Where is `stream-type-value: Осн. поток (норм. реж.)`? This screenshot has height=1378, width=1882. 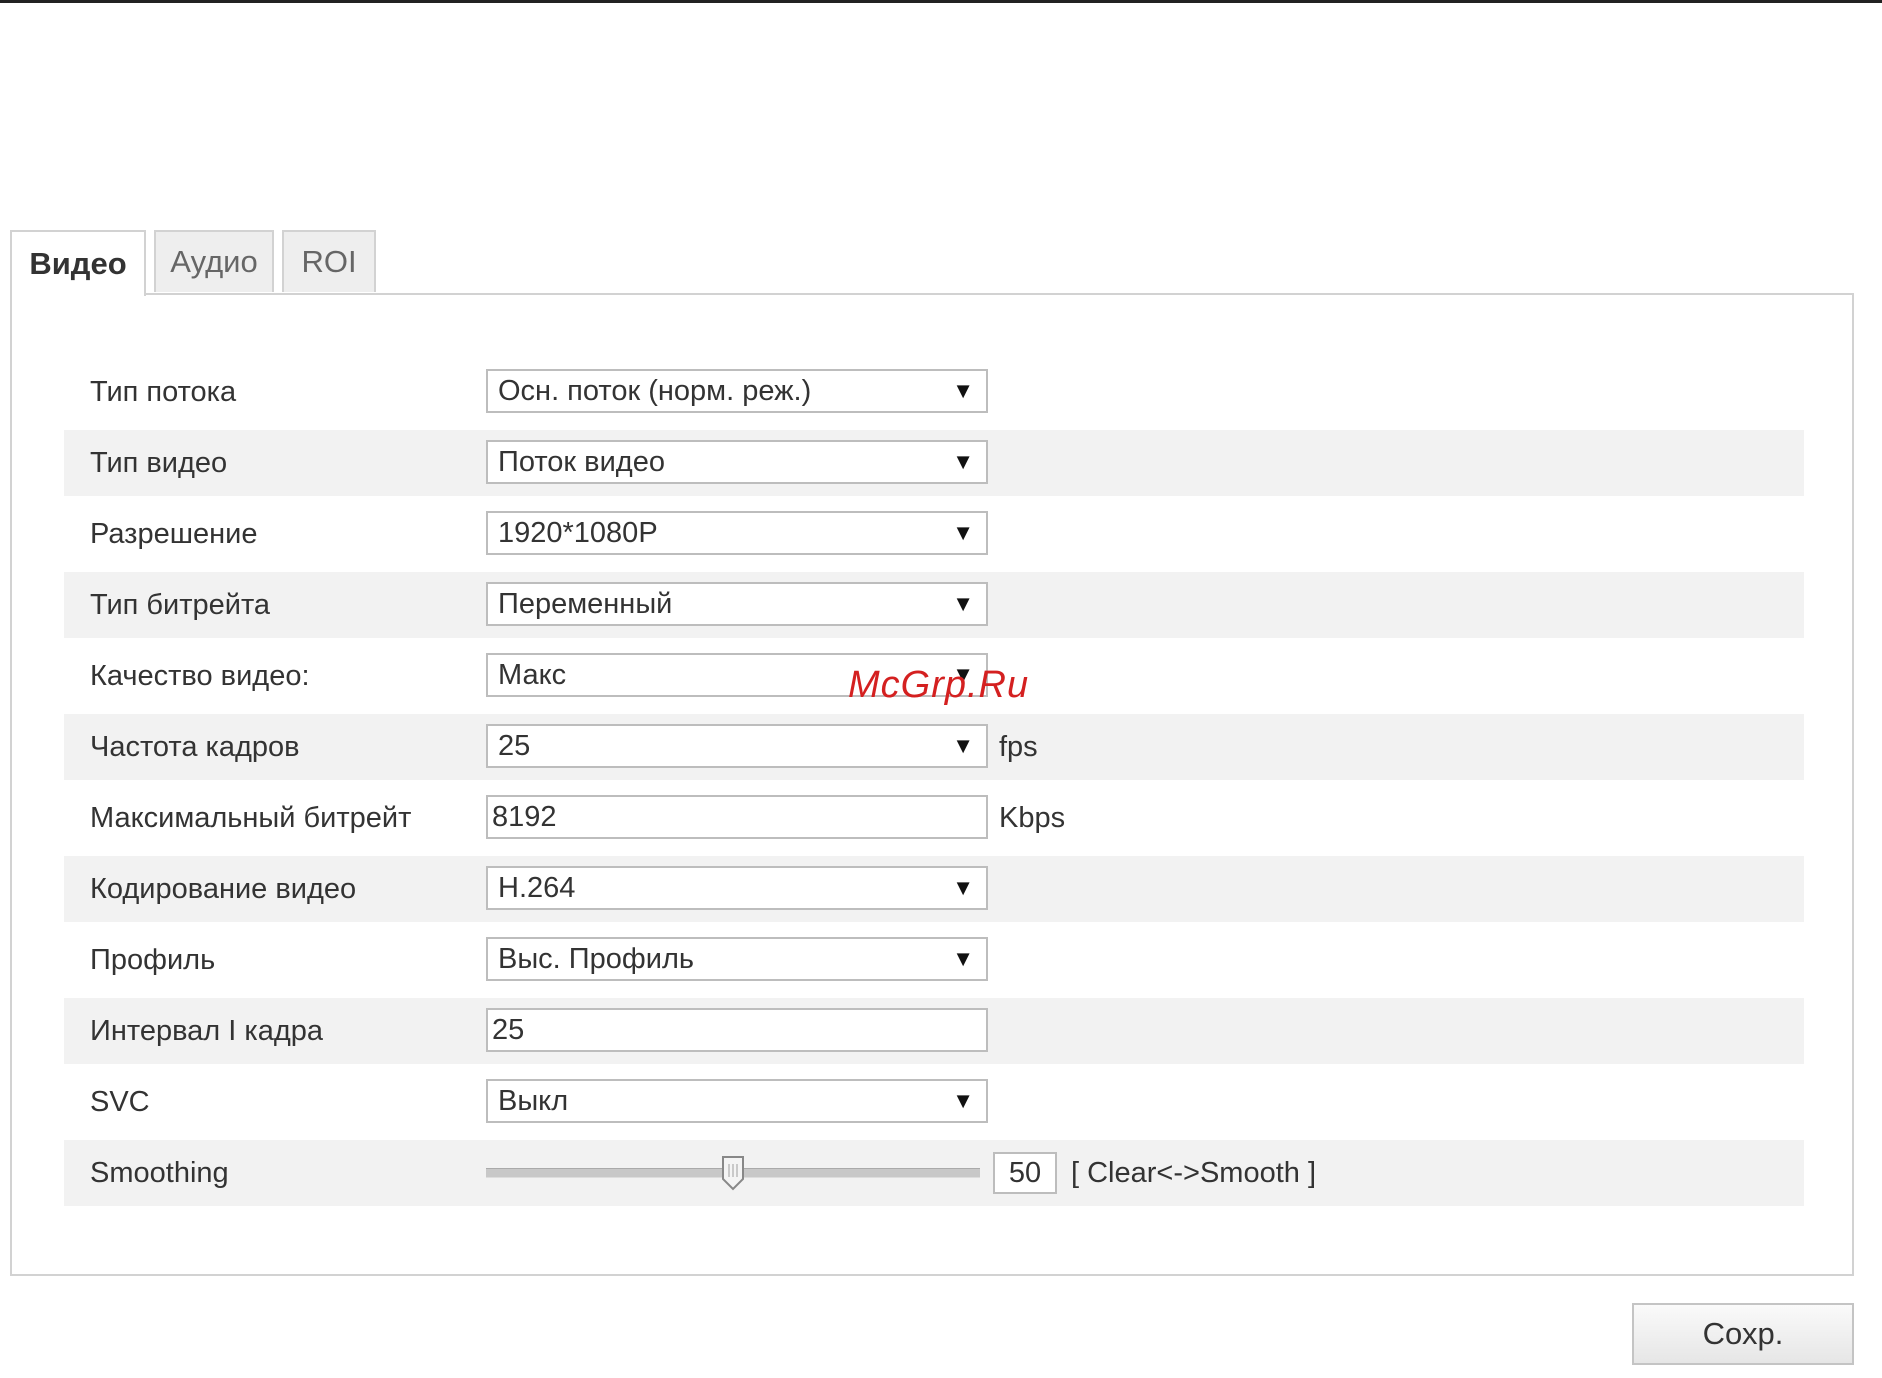 stream-type-value: Осн. поток (норм. реж.) is located at coordinates (655, 391).